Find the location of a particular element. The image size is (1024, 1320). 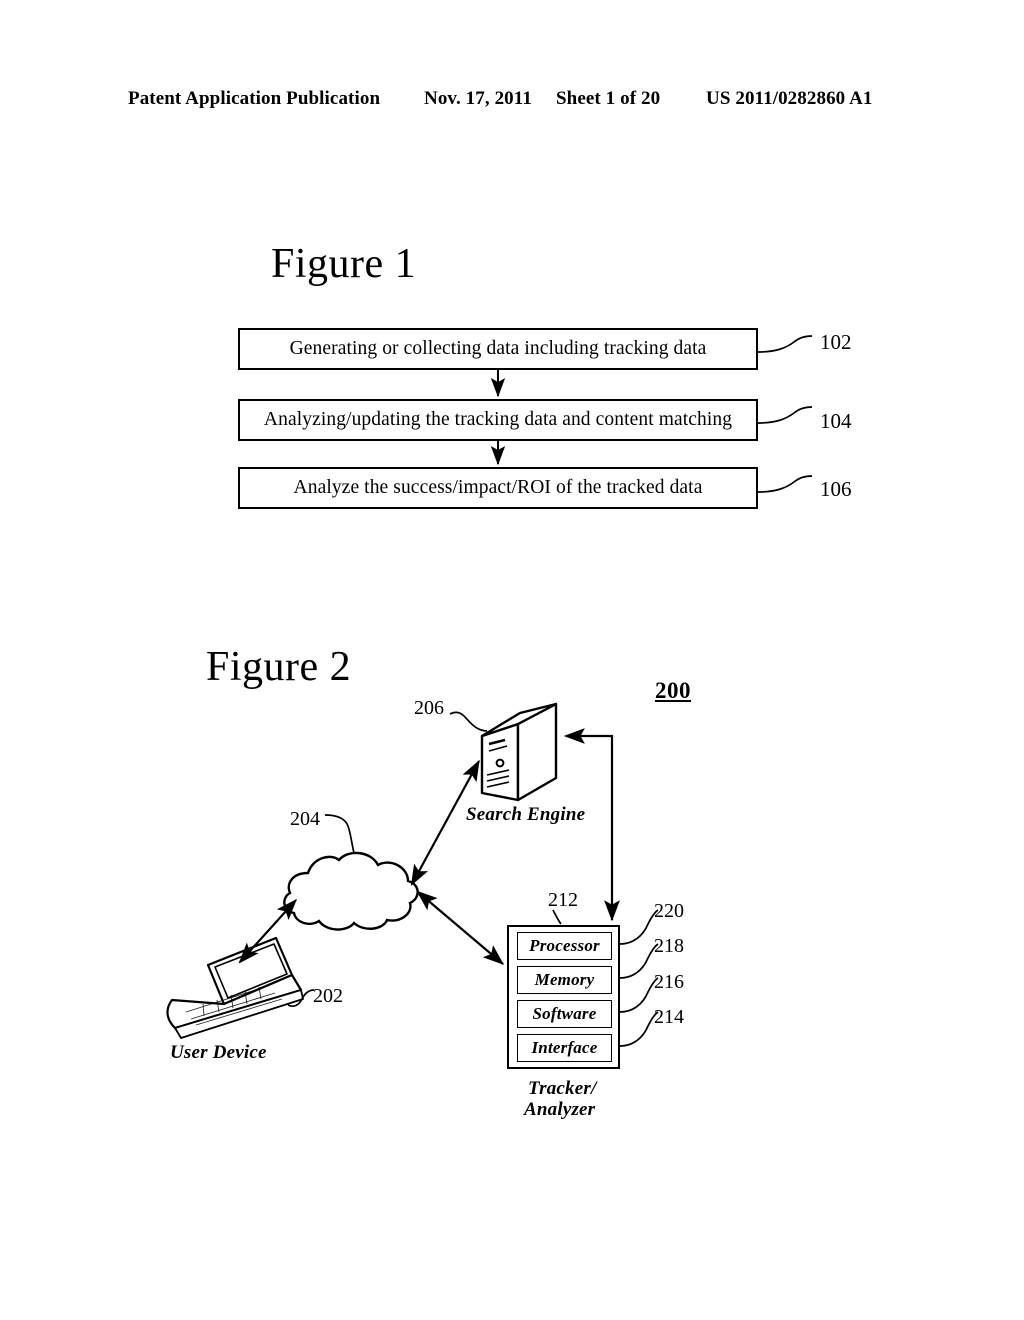

tracker-component-label-processor: Processor is located at coordinates (564, 945).